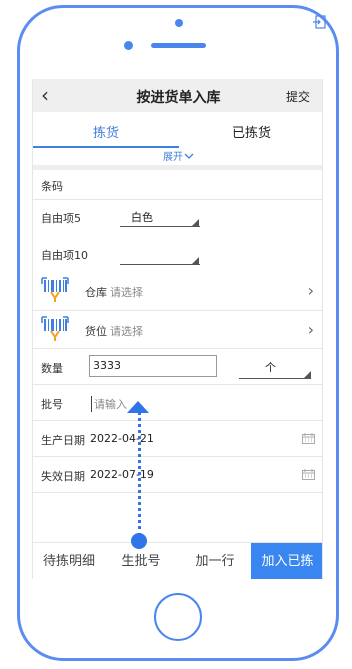 The height and width of the screenshot is (669, 352). What do you see at coordinates (177, 218) in the screenshot?
I see `custom5-row: 自由项5 白色` at bounding box center [177, 218].